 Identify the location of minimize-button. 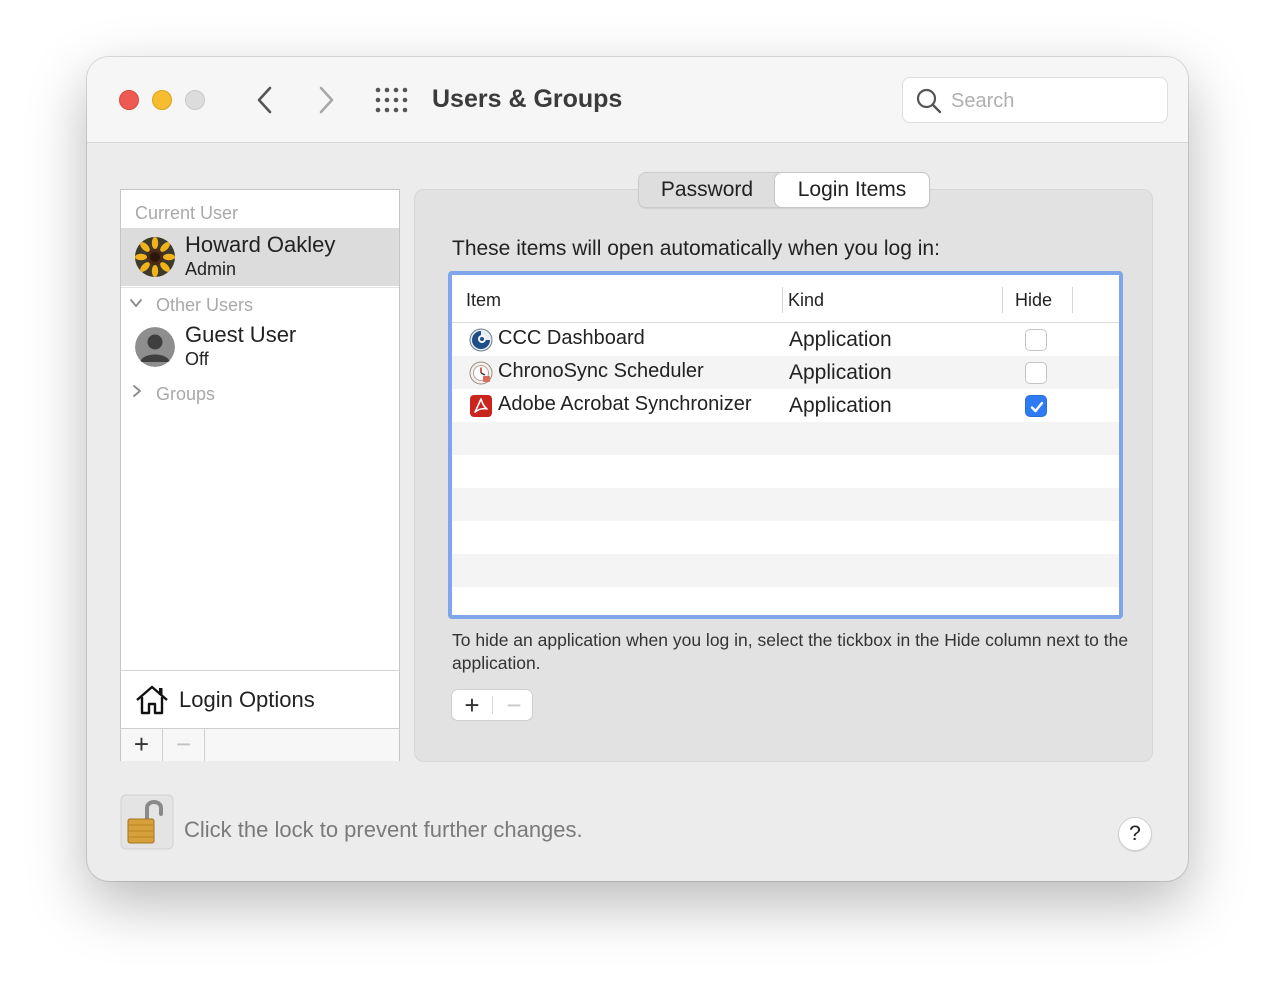
(162, 100).